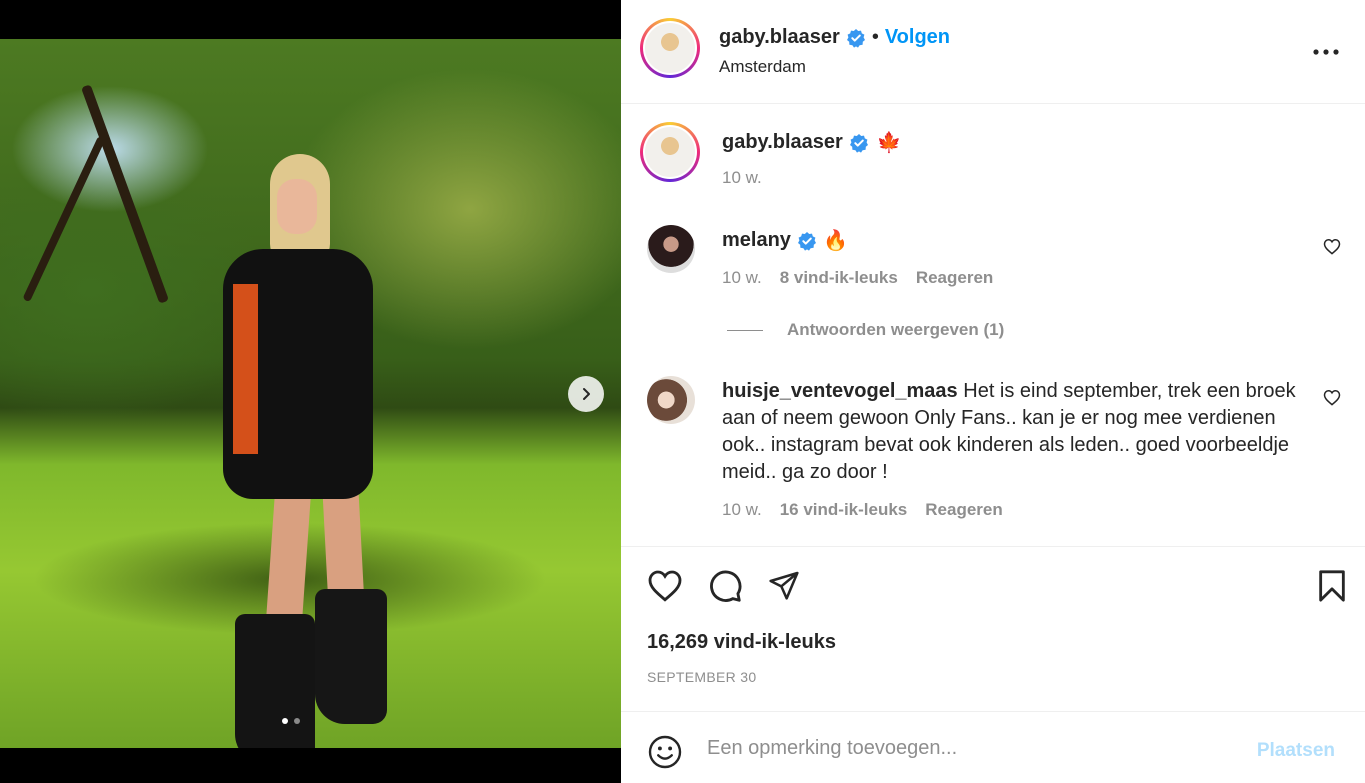 Image resolution: width=1365 pixels, height=783 pixels. I want to click on chevron-right-icon, so click(586, 394).